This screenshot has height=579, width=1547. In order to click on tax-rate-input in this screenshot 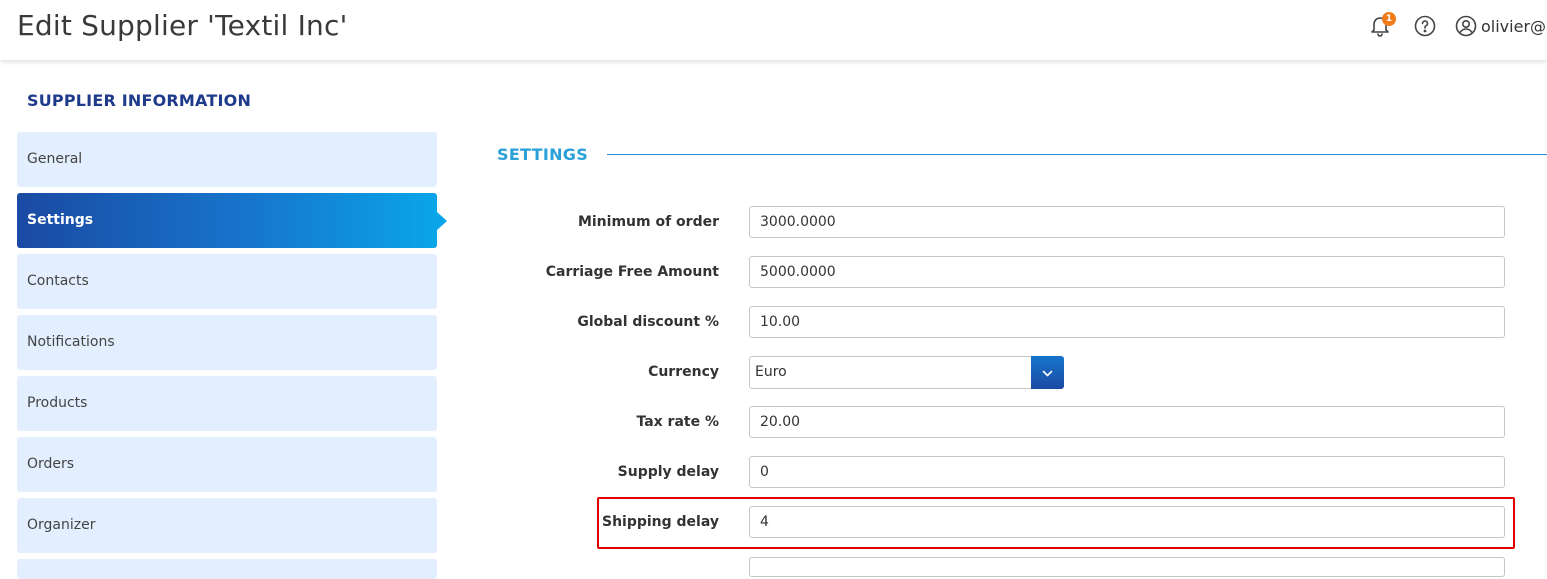, I will do `click(1127, 422)`.